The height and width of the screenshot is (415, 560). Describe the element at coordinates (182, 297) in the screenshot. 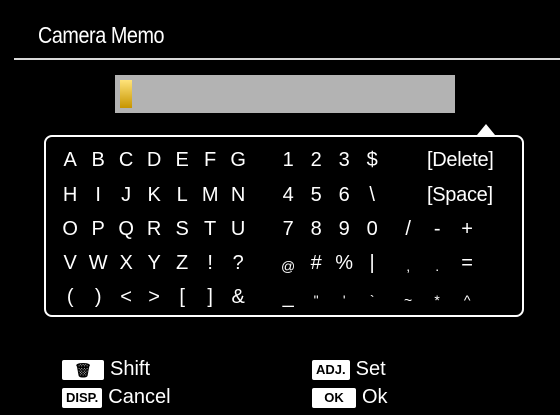

I see `key-lbracket: [` at that location.